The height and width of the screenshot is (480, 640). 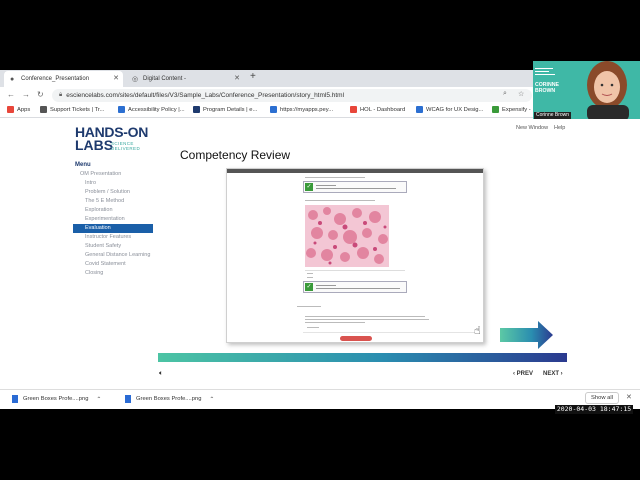 I want to click on menu-item-om-presentation: OM Presentation, so click(x=100, y=174).